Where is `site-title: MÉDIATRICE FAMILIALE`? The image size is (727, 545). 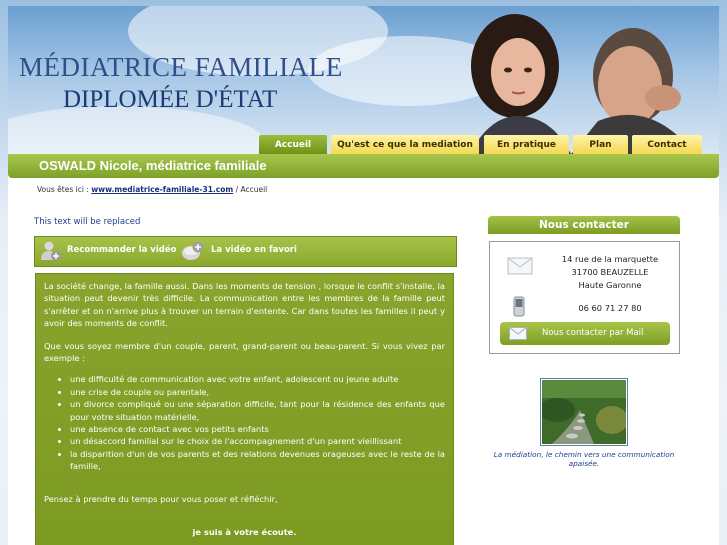
site-title: MÉDIATRICE FAMILIALE is located at coordinates (181, 67).